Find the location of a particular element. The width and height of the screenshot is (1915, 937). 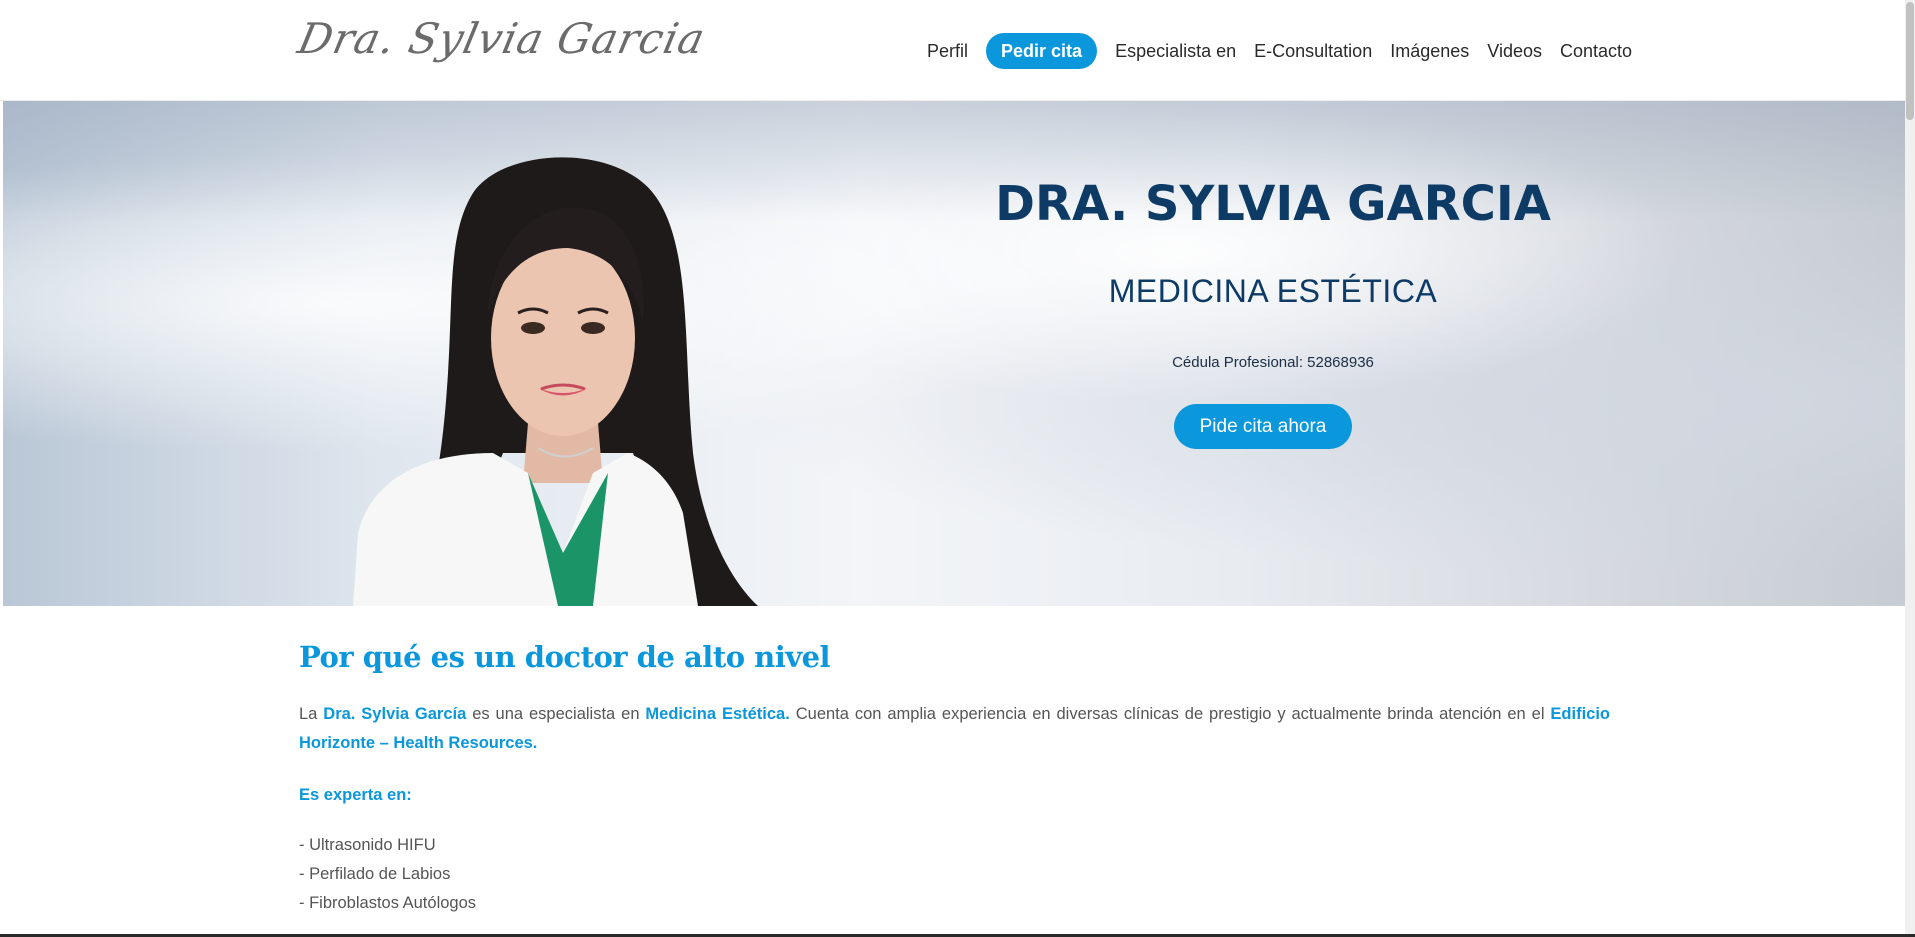

cedula-profesional: Cédula Profesional: 52868936 is located at coordinates (1273, 362).